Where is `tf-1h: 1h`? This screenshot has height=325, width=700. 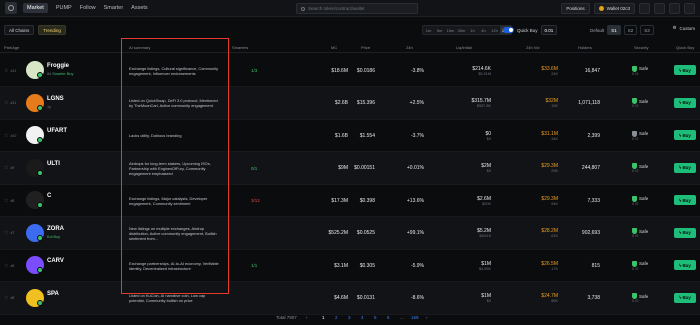 tf-1h: 1h is located at coordinates (472, 30).